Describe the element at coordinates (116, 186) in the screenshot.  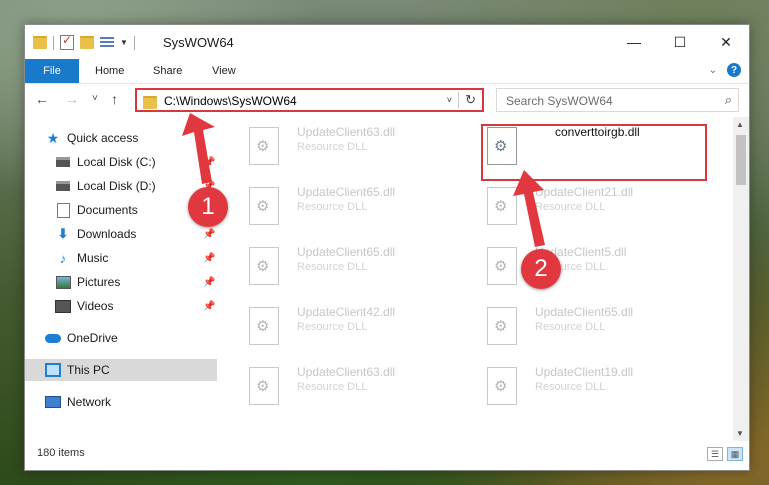
I see `sidebar-item-label: Local Disk (D:)` at that location.